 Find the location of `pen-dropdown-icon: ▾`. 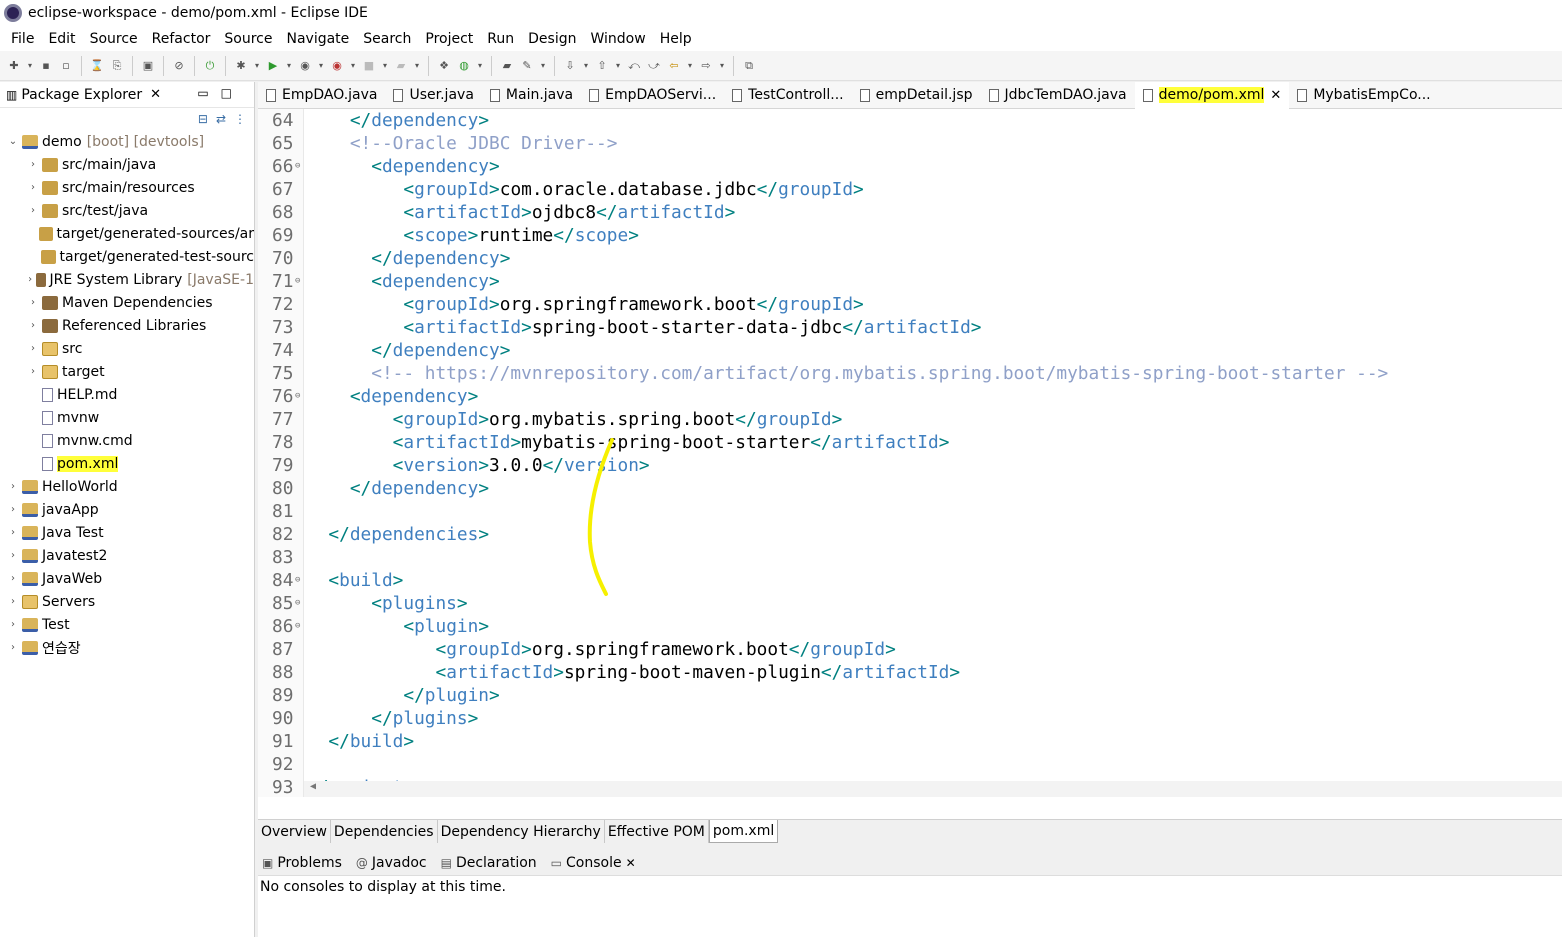

pen-dropdown-icon: ▾ is located at coordinates (543, 66).